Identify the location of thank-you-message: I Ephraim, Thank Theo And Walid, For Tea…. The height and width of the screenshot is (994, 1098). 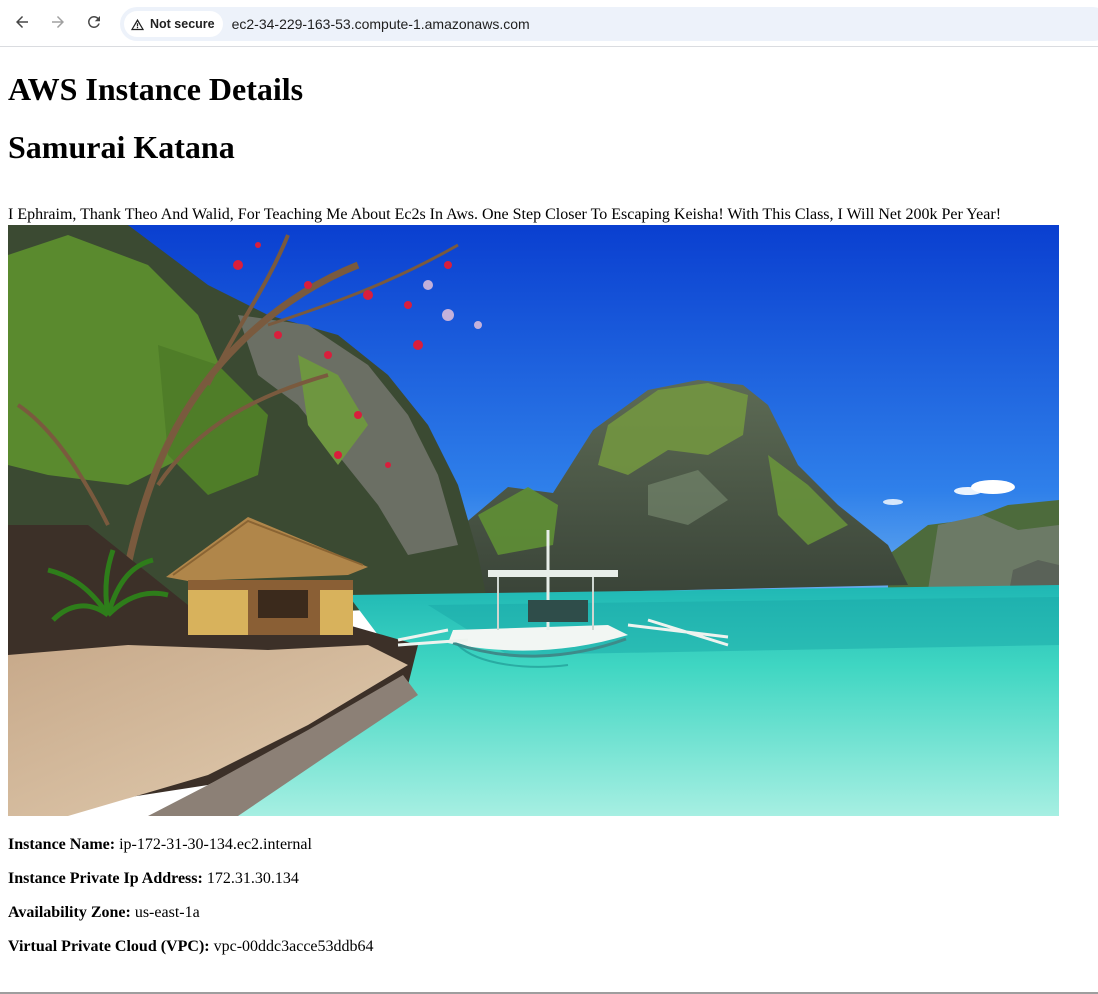
(505, 214).